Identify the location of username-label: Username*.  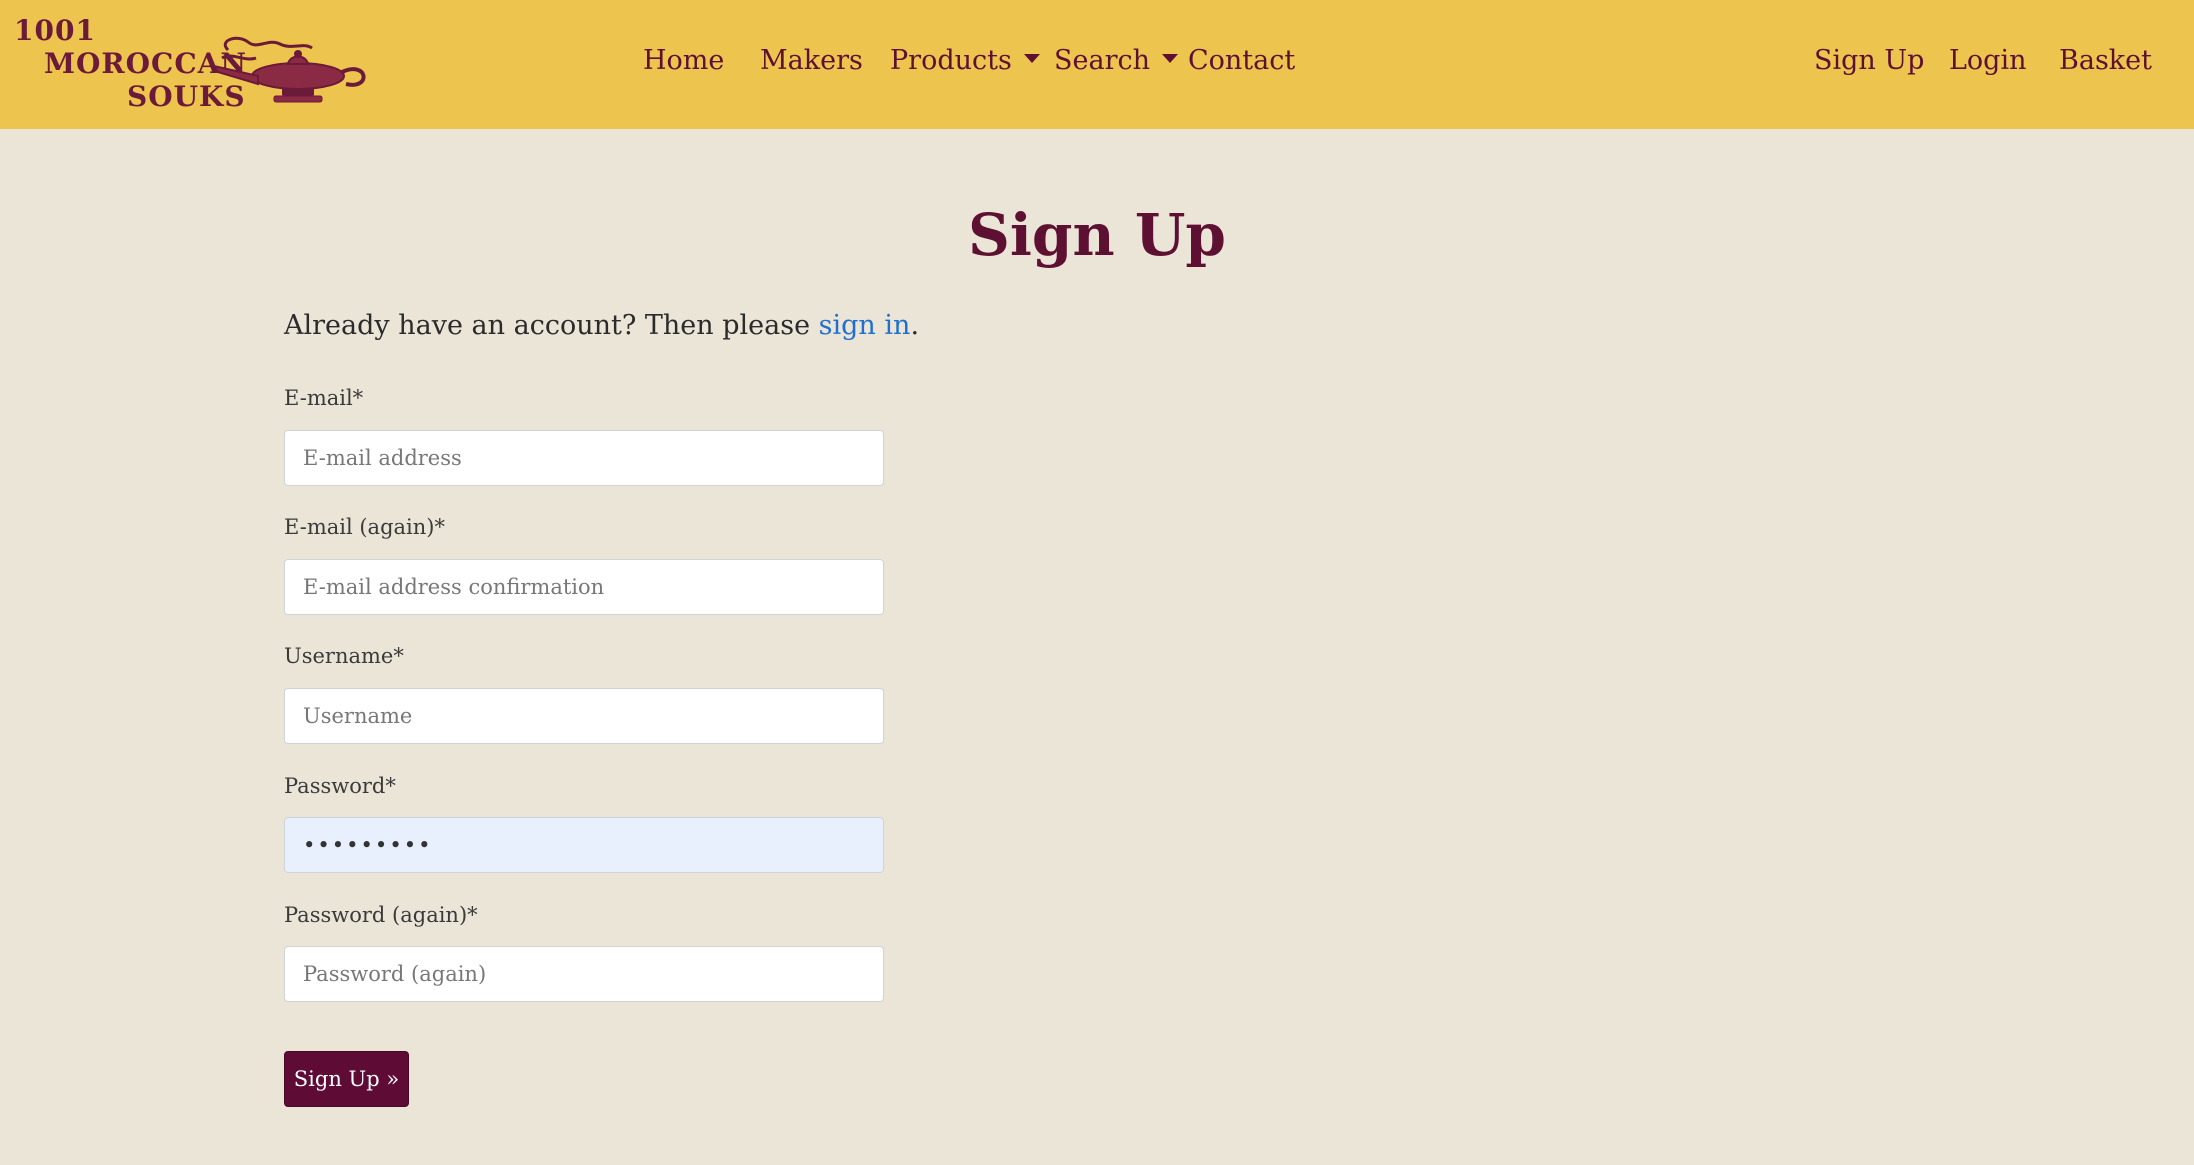
(344, 656).